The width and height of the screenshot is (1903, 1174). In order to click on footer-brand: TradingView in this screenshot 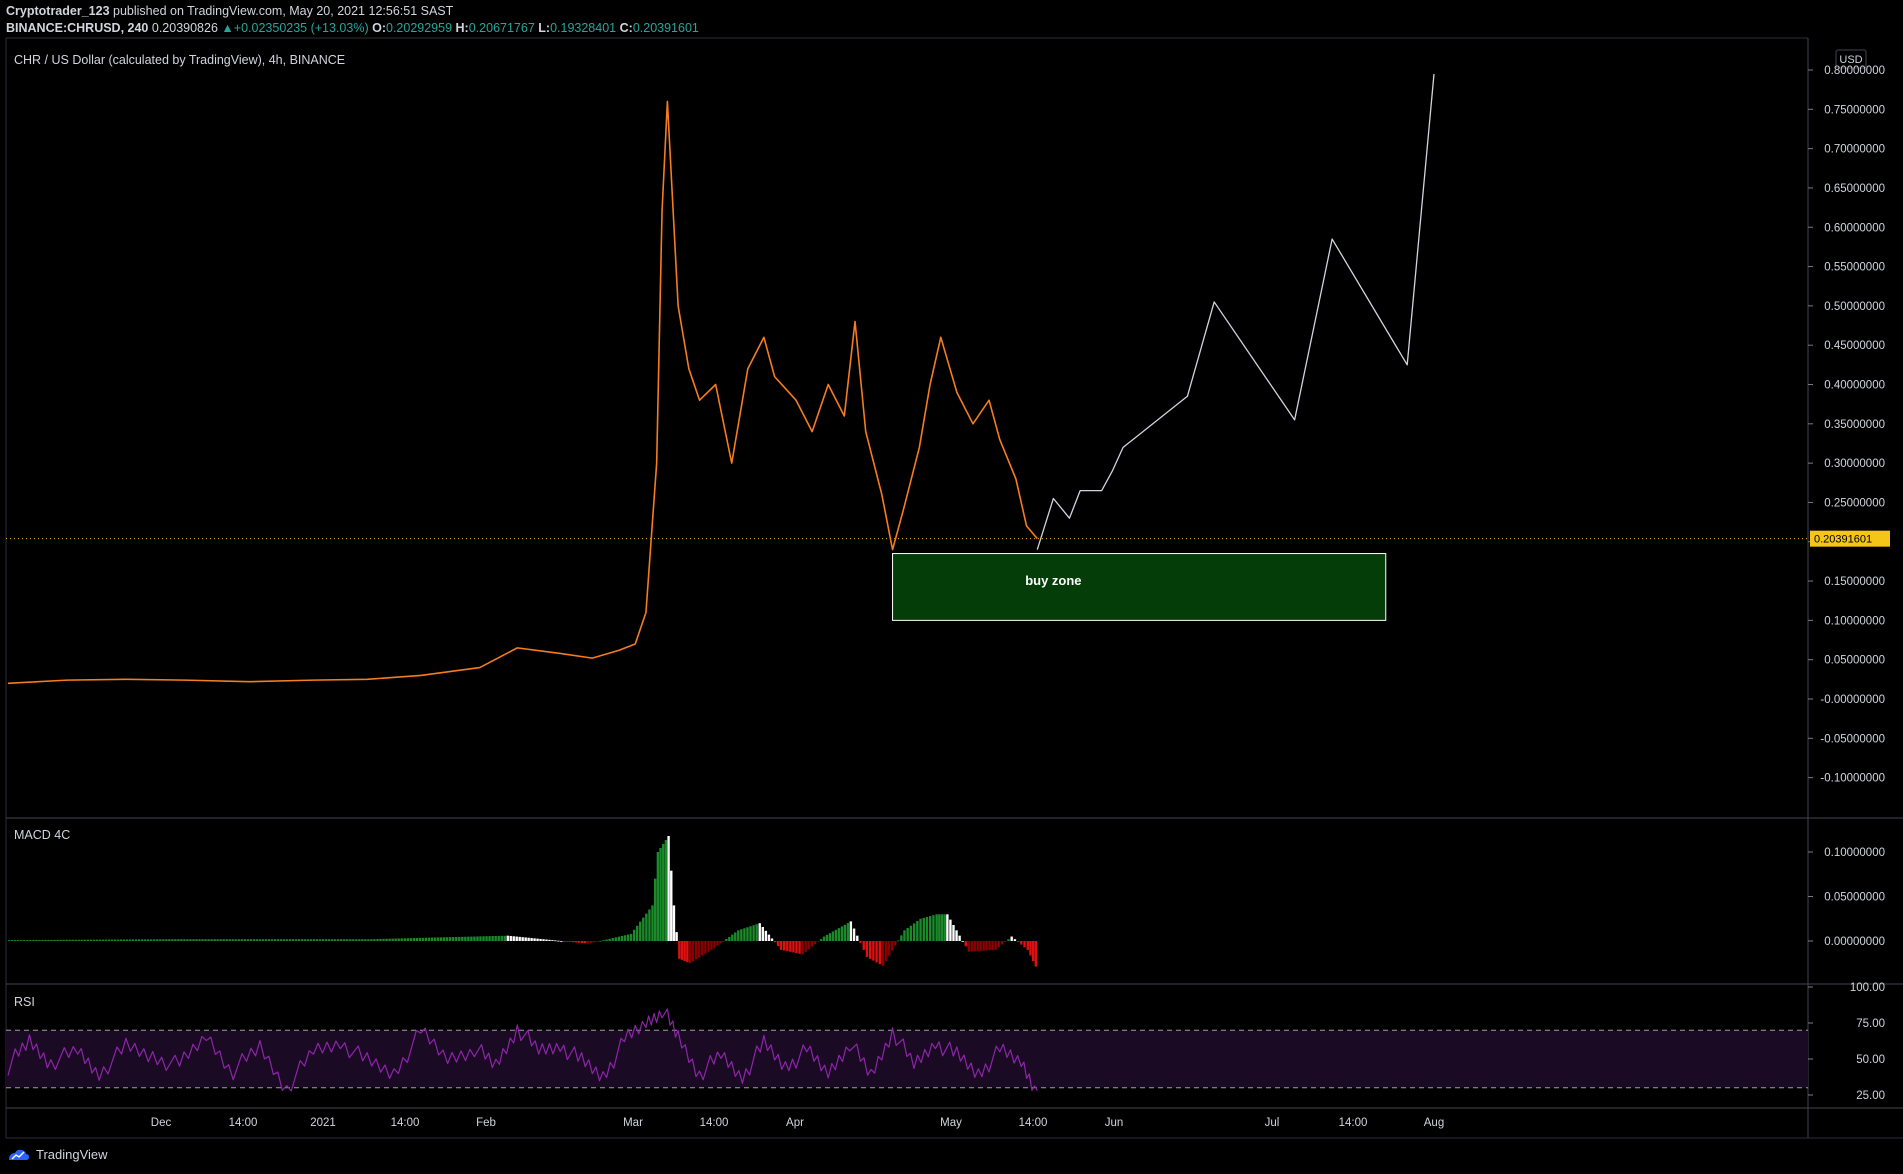, I will do `click(72, 1154)`.